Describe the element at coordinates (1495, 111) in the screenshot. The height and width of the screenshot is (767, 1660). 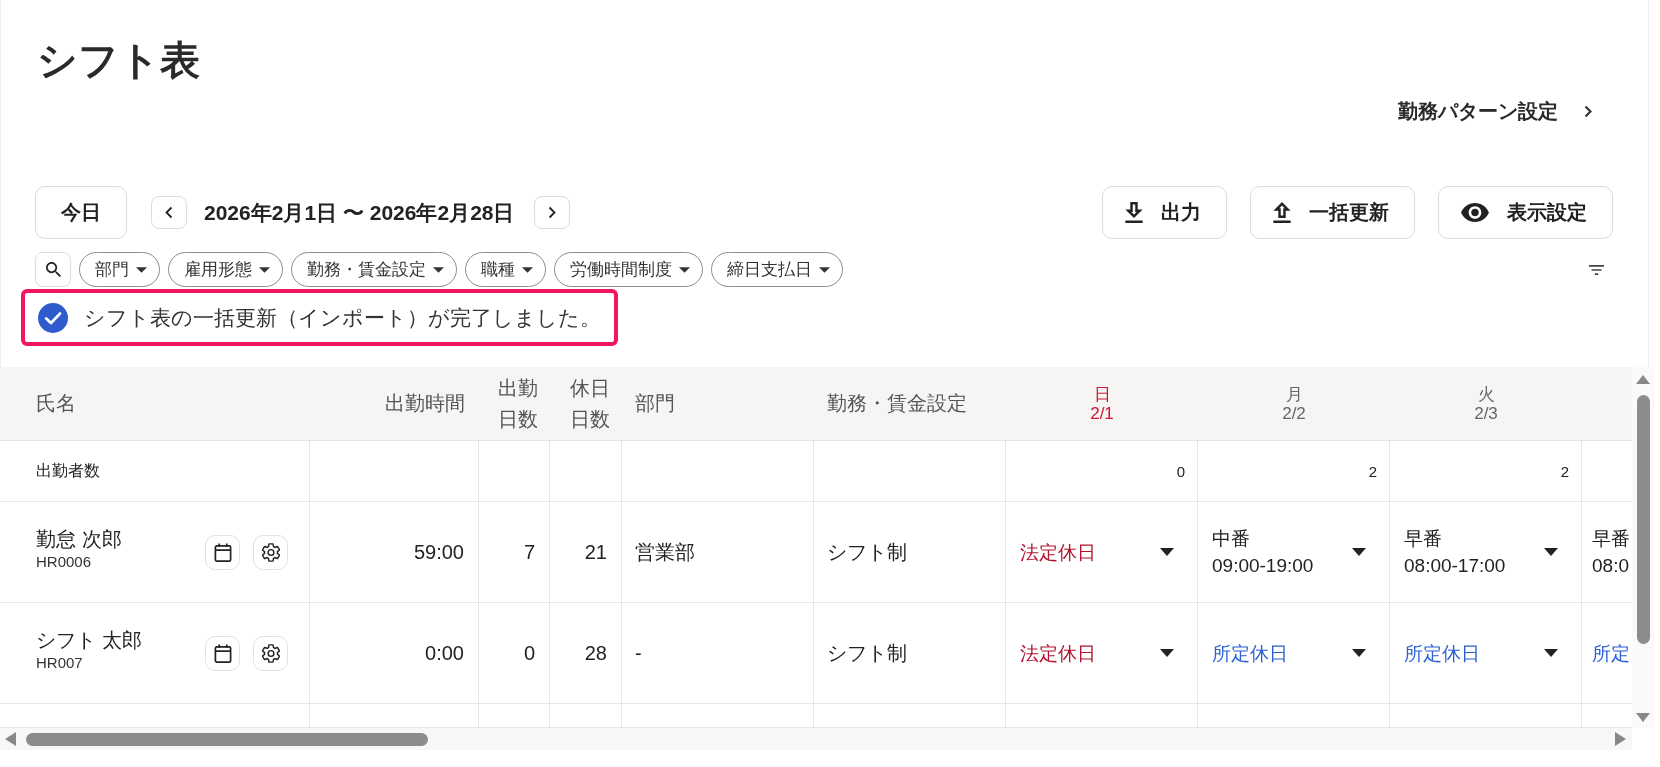
I see `pattern-settings-link: 勤務パターン設定` at that location.